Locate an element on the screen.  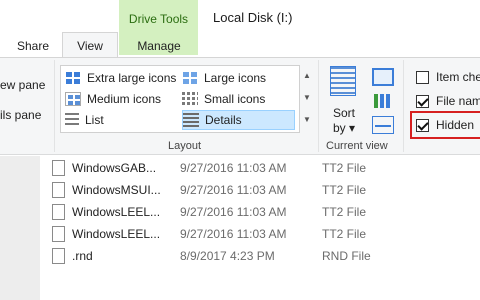
layout-item-label: List is located at coordinates (94, 120).